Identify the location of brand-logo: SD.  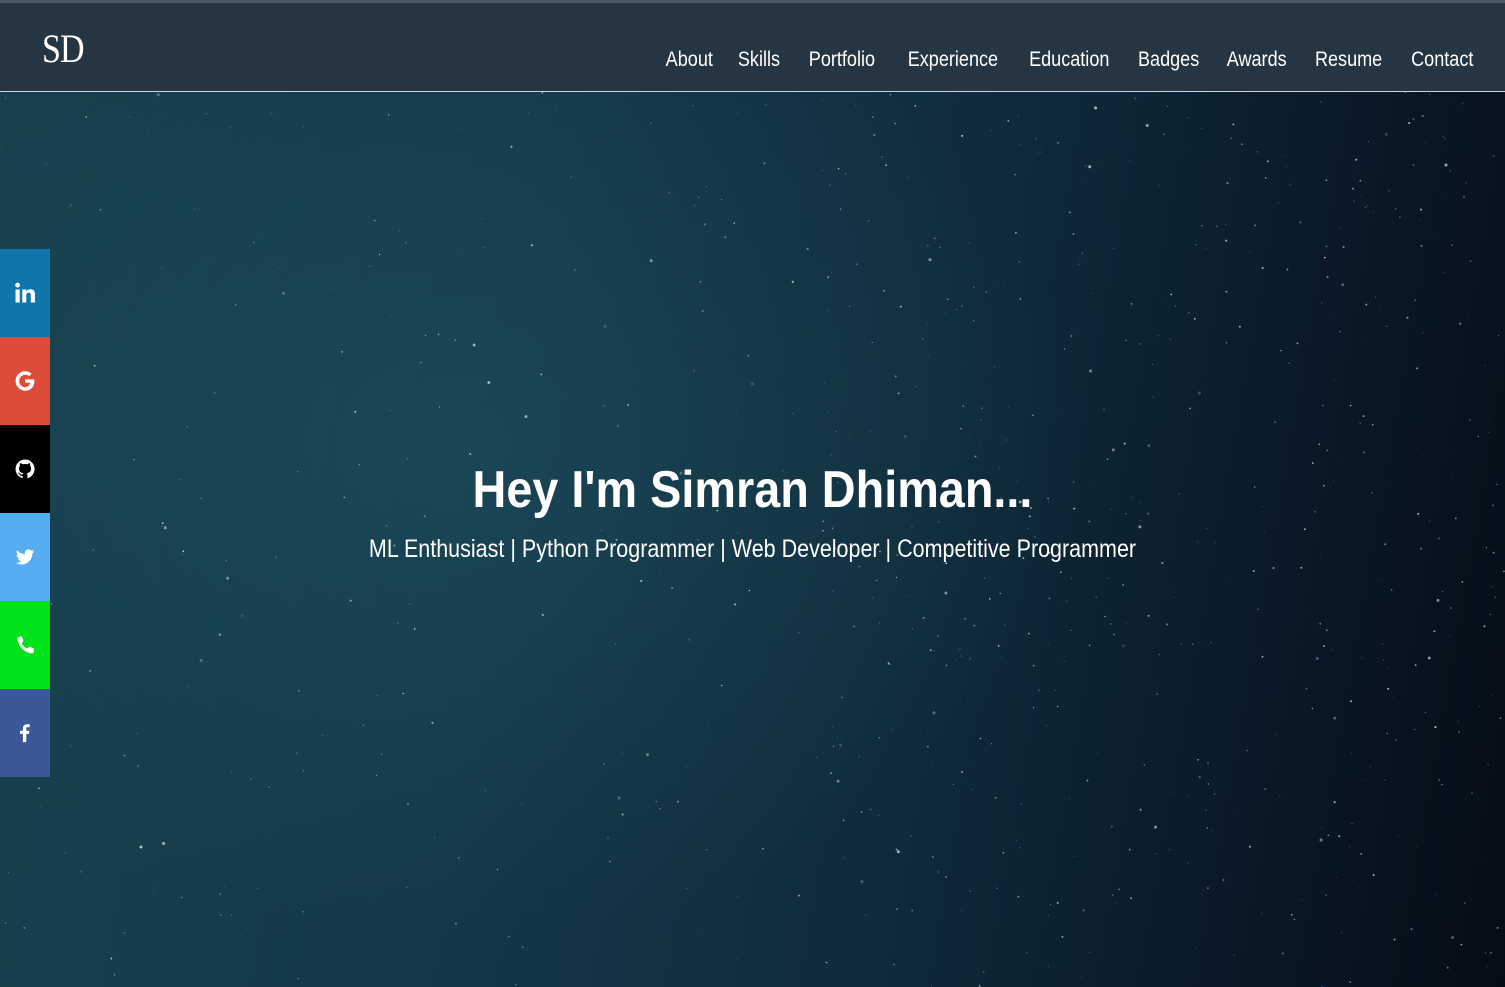
(63, 49).